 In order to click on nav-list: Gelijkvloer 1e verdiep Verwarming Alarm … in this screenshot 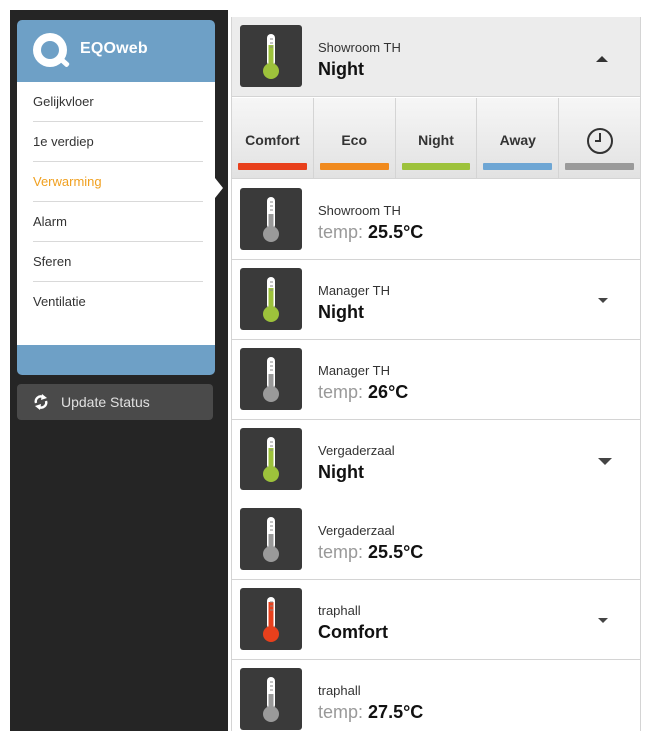, I will do `click(116, 213)`.